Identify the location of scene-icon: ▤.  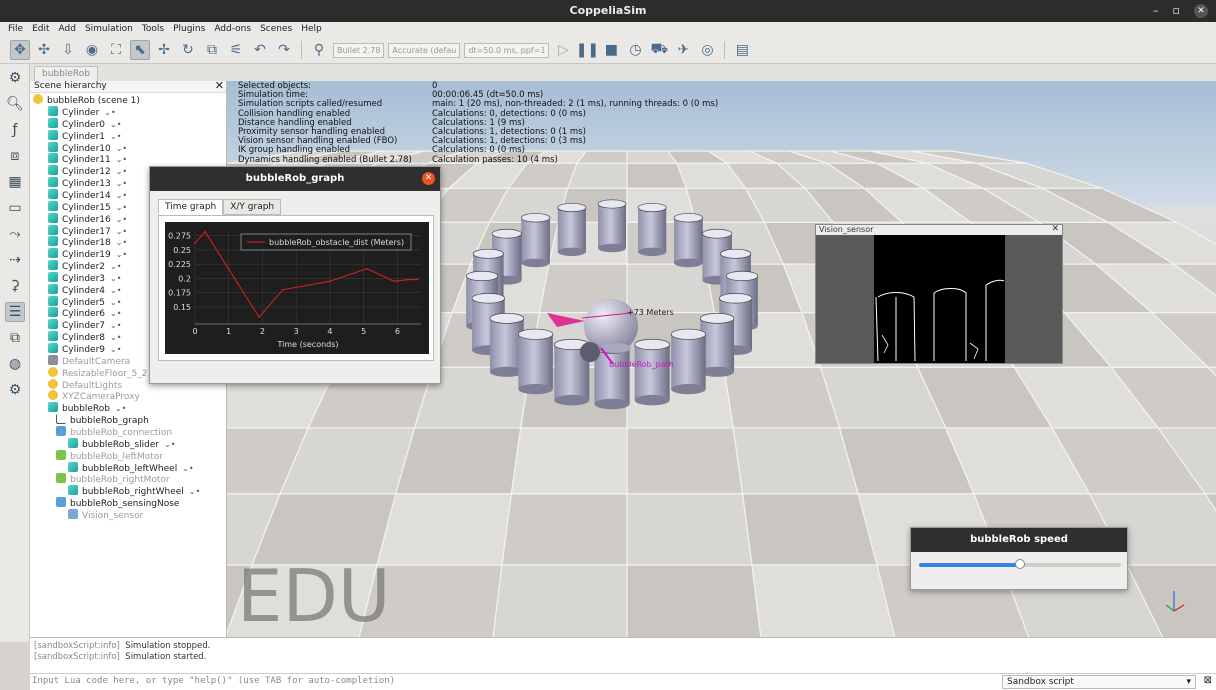
(742, 50).